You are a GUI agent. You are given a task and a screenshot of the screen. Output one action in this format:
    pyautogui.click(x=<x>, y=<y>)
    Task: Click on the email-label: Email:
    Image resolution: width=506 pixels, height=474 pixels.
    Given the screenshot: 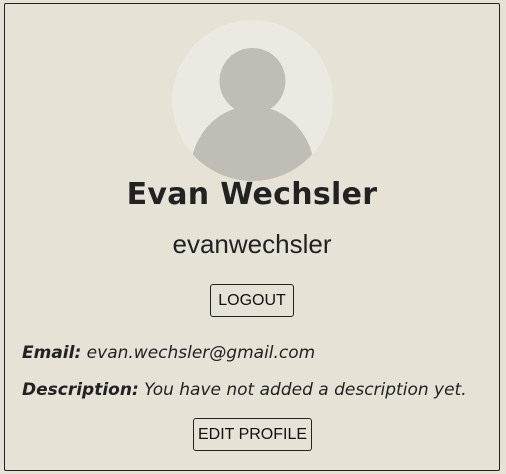 What is the action you would take?
    pyautogui.click(x=52, y=353)
    